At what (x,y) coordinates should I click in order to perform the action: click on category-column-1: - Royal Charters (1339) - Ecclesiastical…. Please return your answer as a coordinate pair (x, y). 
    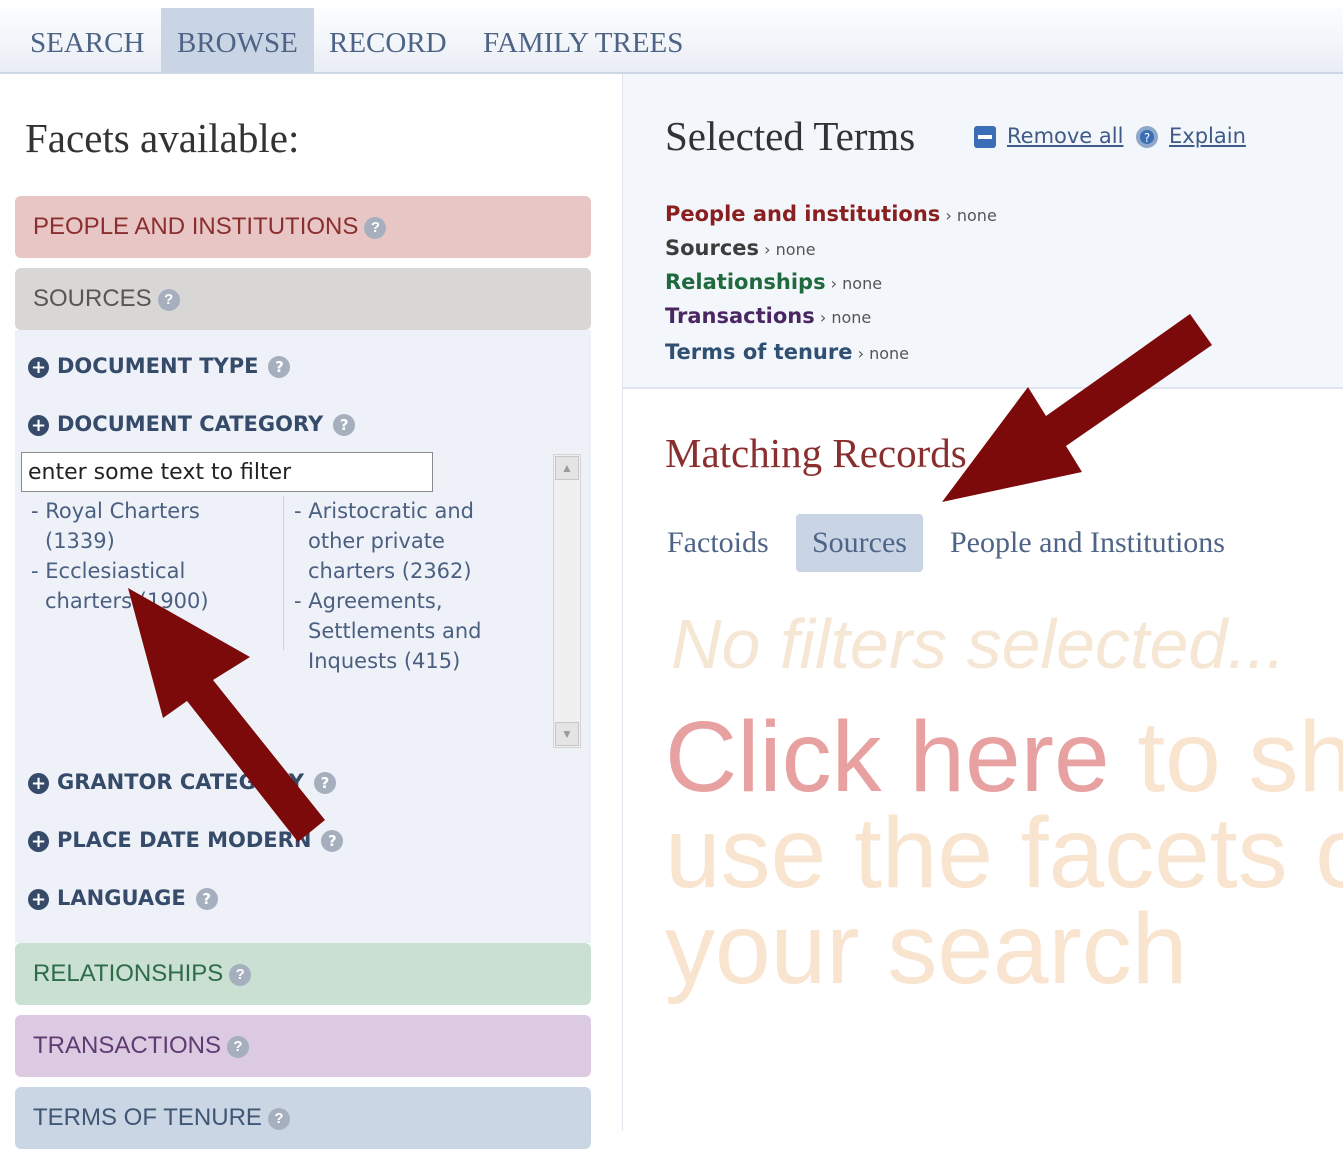
    Looking at the image, I should click on (147, 556).